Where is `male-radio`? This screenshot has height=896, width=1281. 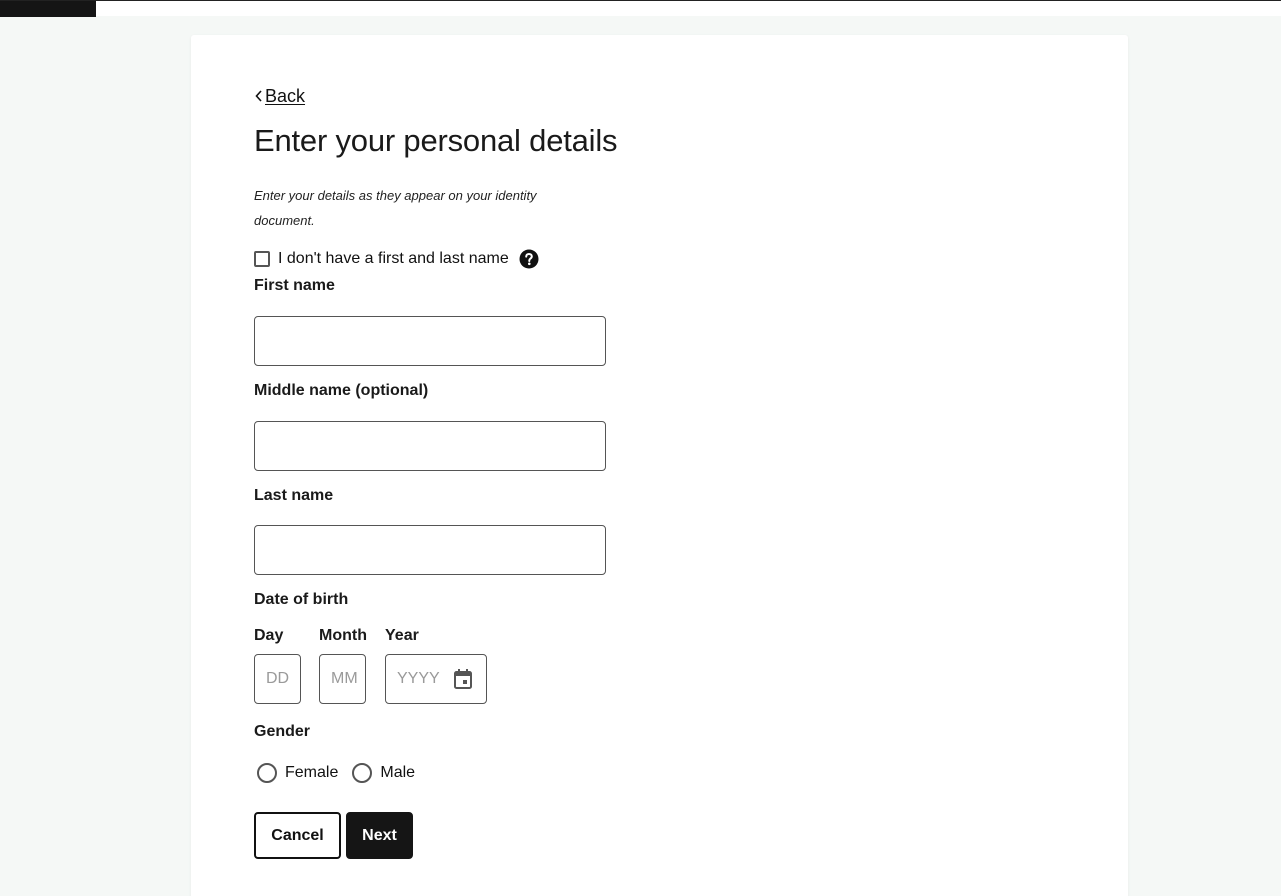
male-radio is located at coordinates (362, 773).